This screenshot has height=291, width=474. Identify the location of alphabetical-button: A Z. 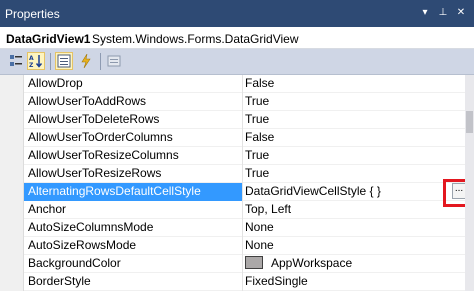
(36, 61).